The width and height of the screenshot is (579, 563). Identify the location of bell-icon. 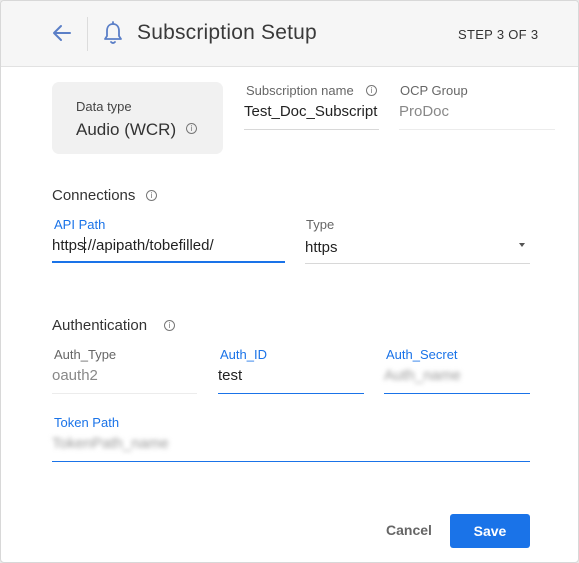
(113, 32).